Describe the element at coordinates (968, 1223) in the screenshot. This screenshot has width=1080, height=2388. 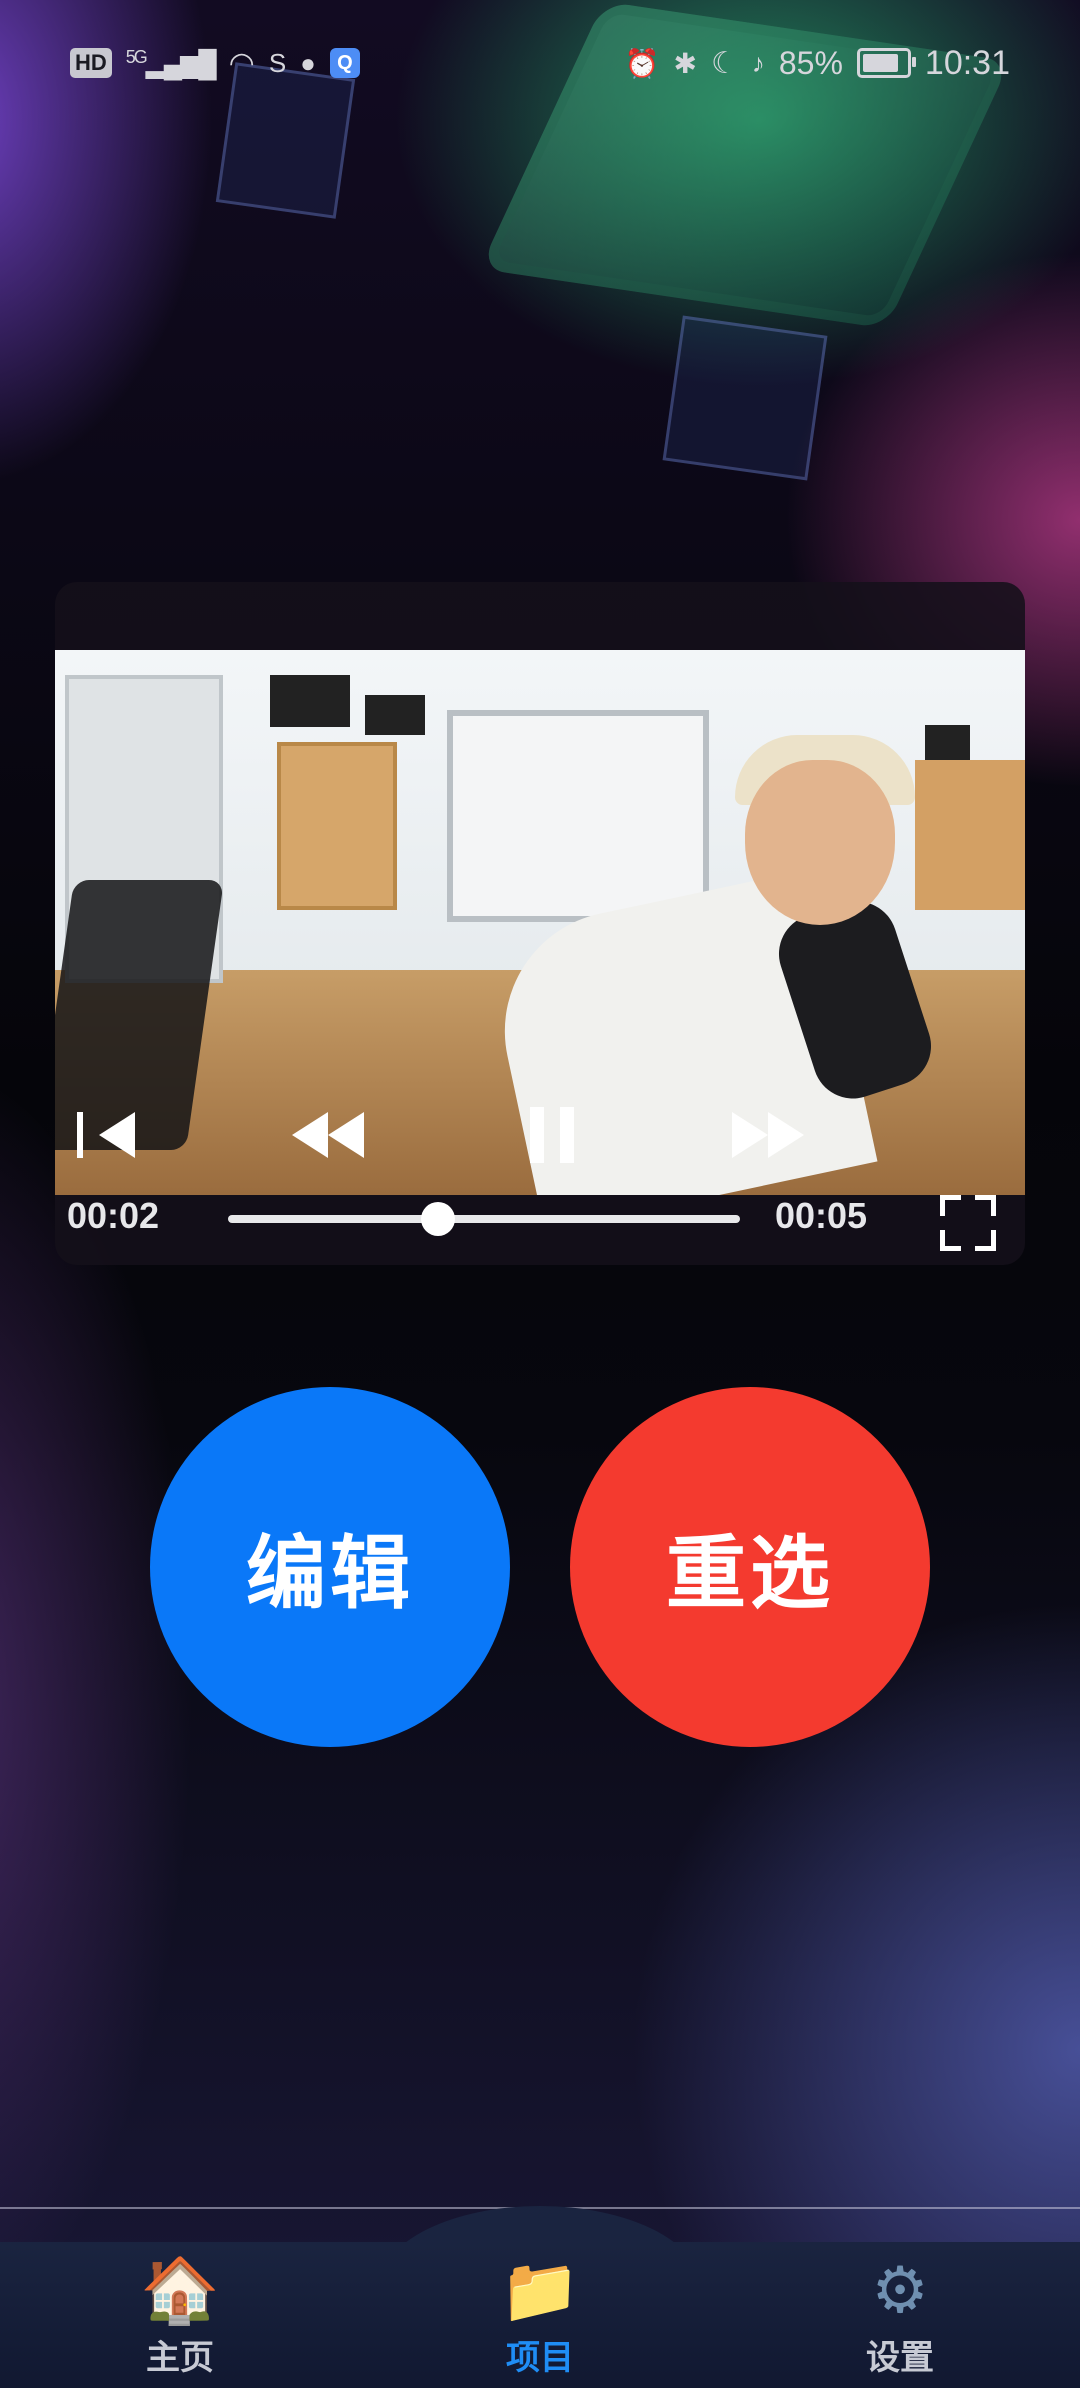
I see `fullscreen-button` at that location.